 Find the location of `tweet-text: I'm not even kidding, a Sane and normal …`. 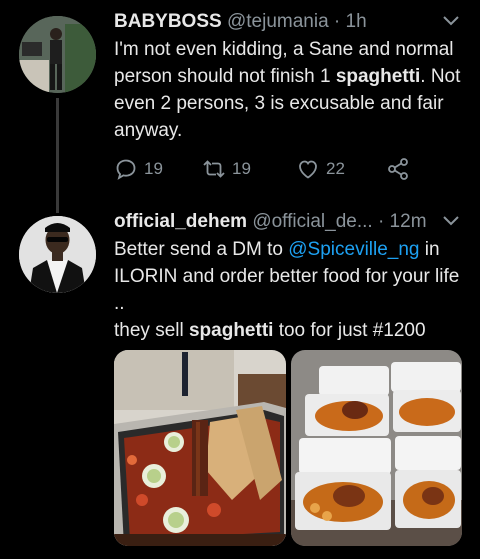

tweet-text: I'm not even kidding, a Sane and normal … is located at coordinates (289, 90).